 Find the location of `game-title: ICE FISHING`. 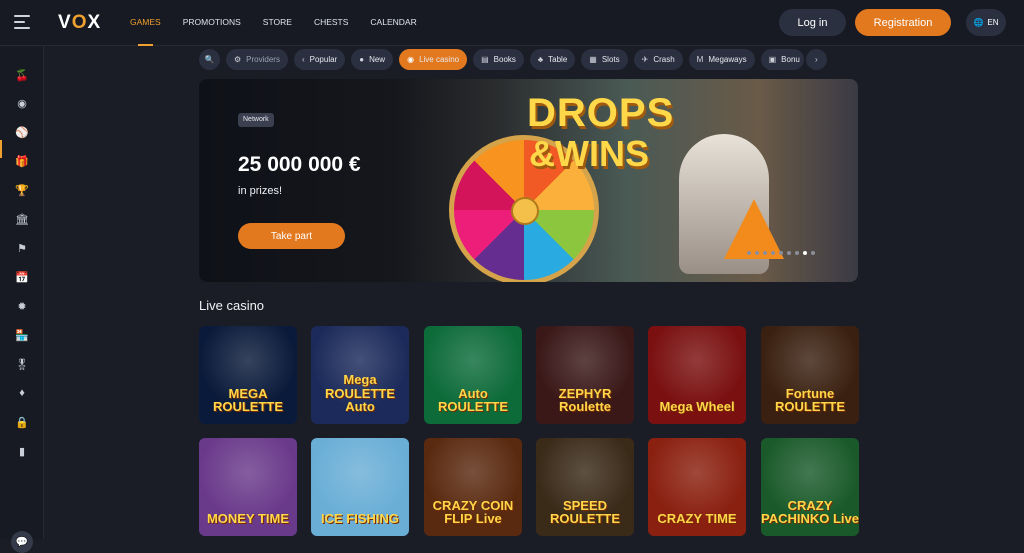

game-title: ICE FISHING is located at coordinates (359, 519).